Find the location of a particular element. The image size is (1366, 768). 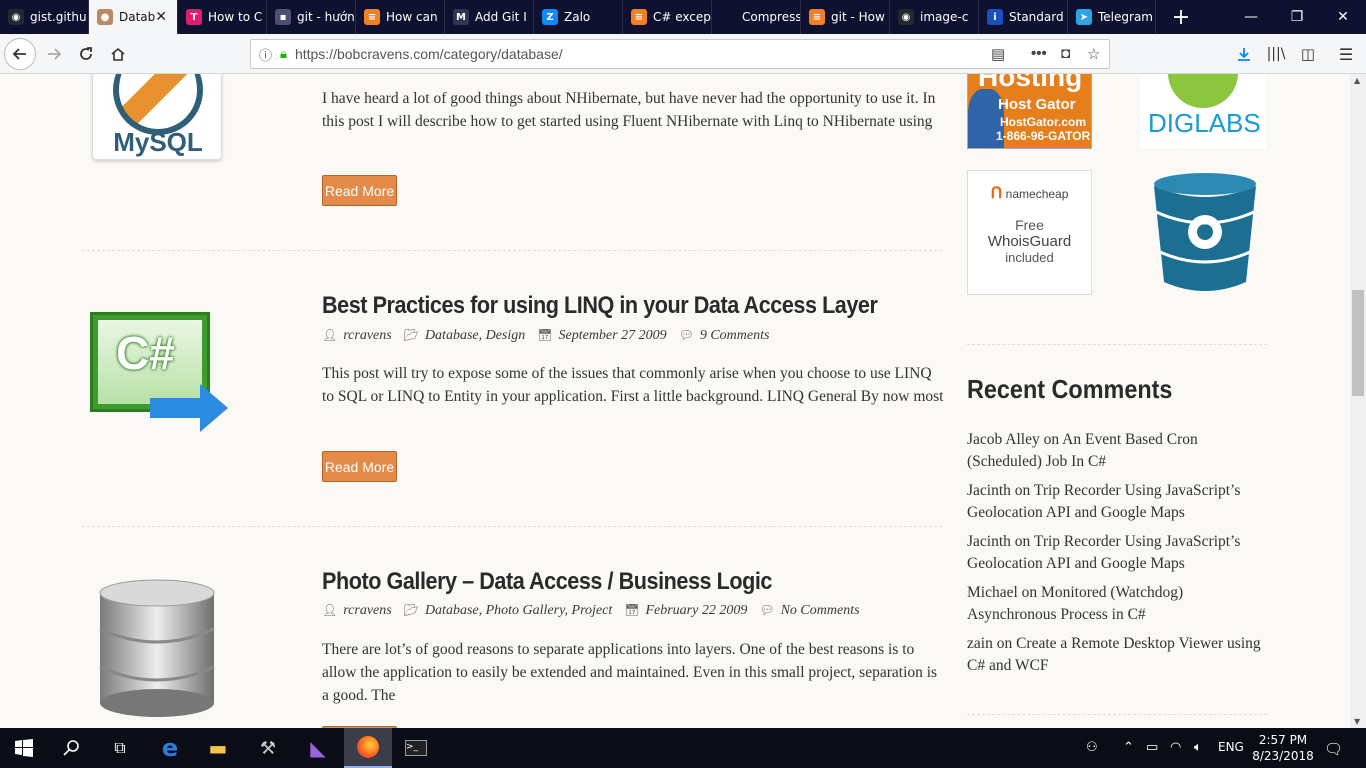

minimize-icon: — is located at coordinates (1251, 17).